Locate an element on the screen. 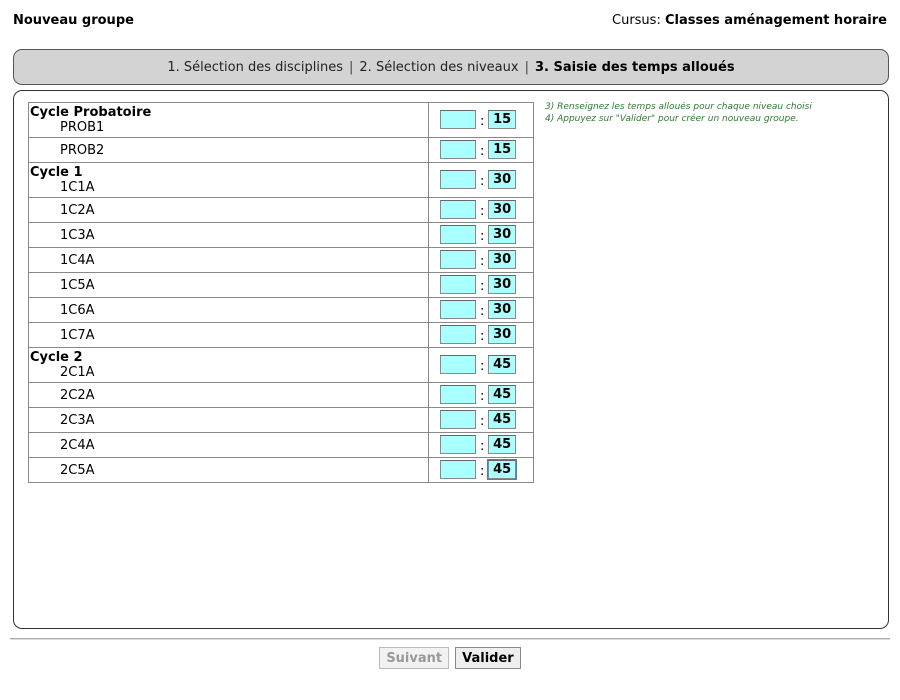 Image resolution: width=900 pixels, height=700 pixels. table-row: Cycle 2 2C1A:45 is located at coordinates (281, 365).